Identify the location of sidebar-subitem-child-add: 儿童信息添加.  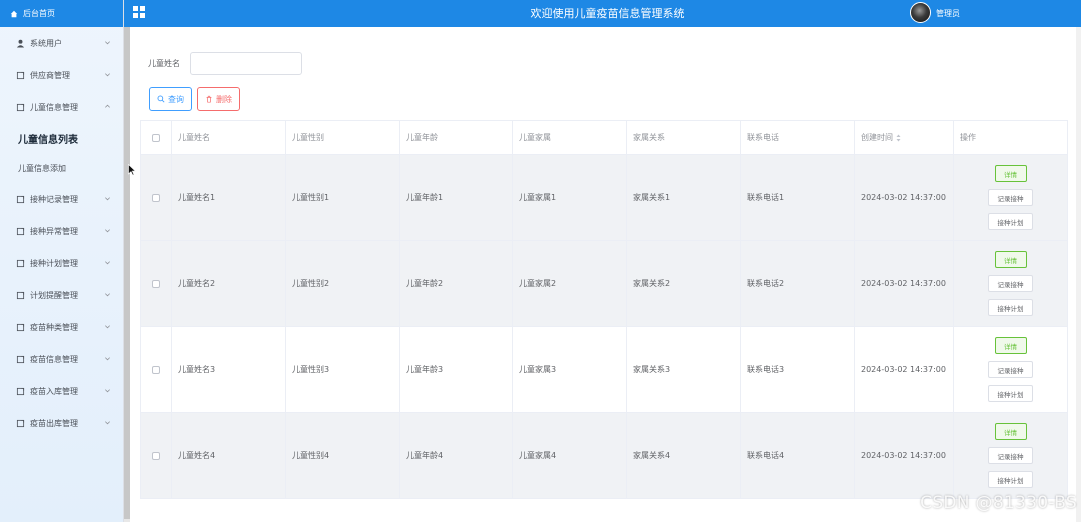
(61, 168).